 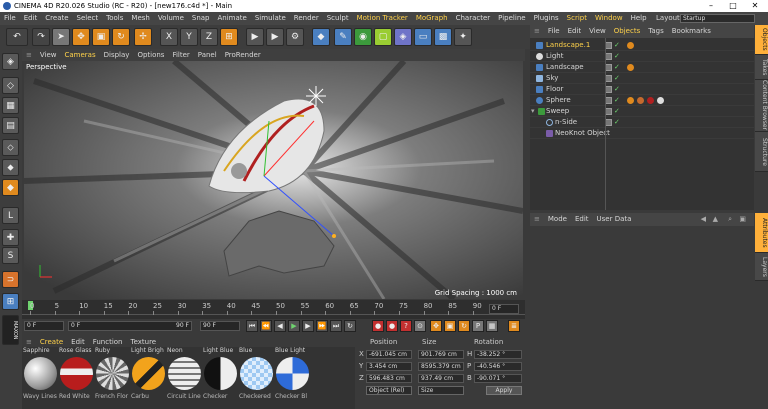 I want to click on goto-start-icon: ⏮, so click(x=252, y=326).